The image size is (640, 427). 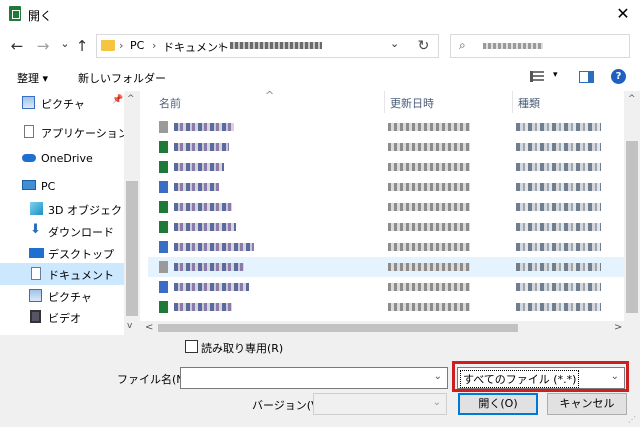 I want to click on cancel-button: キャンセル, so click(x=587, y=404).